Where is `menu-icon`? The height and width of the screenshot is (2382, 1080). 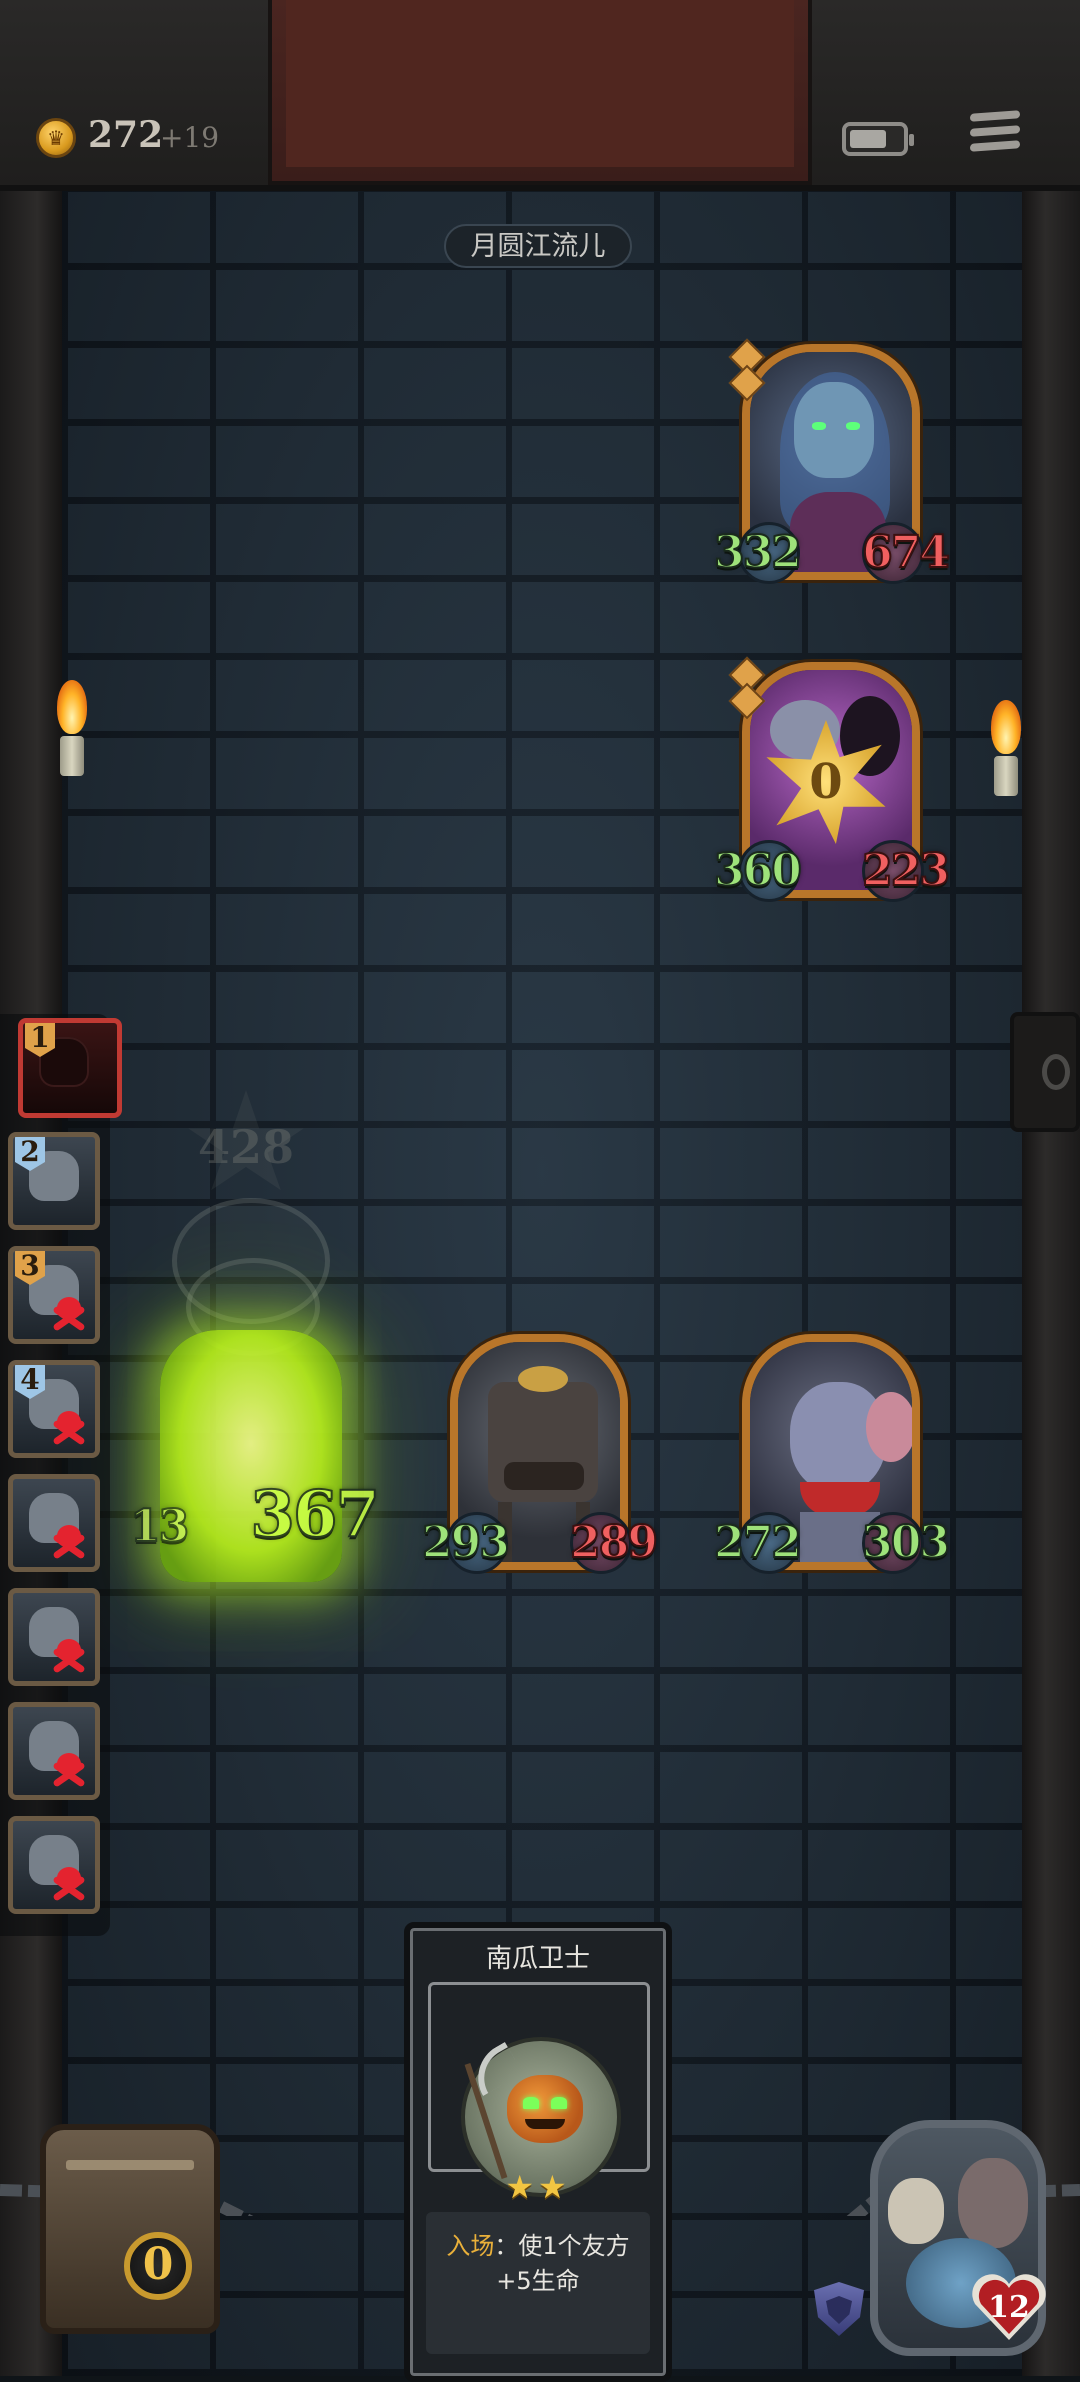
menu-icon is located at coordinates (995, 134).